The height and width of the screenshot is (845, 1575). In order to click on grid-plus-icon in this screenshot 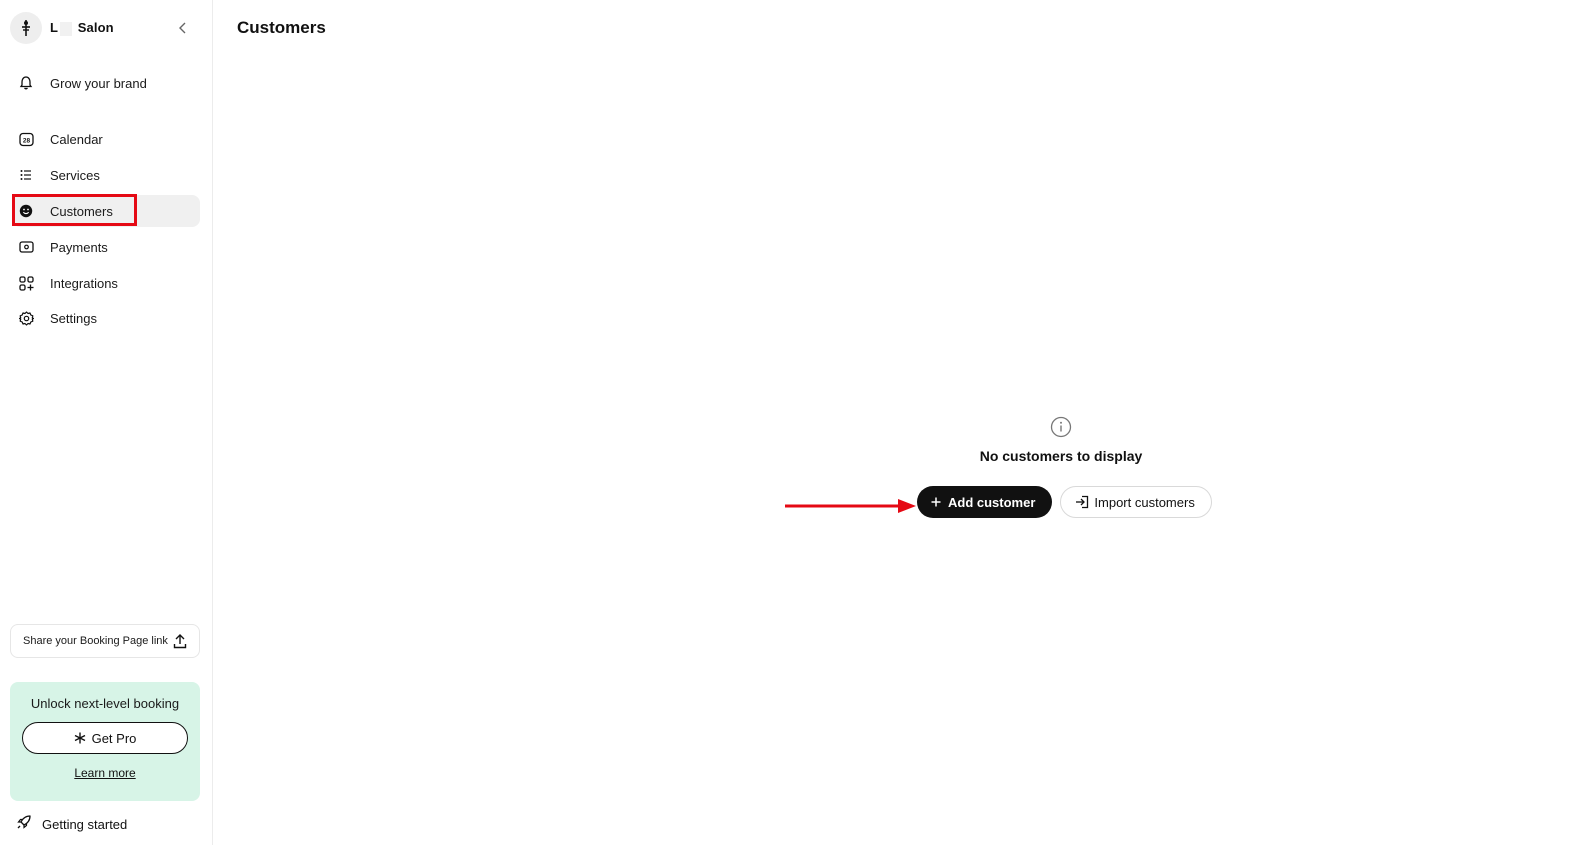, I will do `click(26, 283)`.